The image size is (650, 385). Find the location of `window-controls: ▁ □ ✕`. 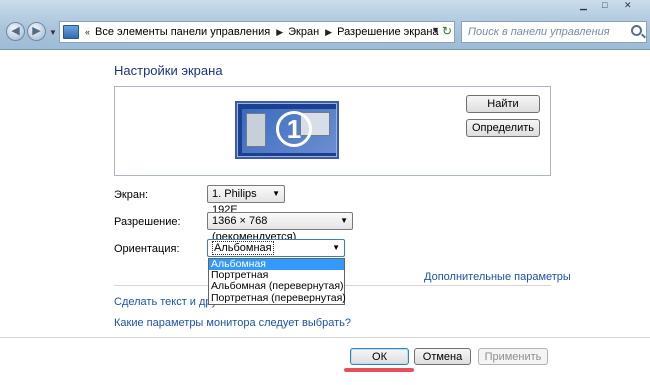

window-controls: ▁ □ ✕ is located at coordinates (609, 6).